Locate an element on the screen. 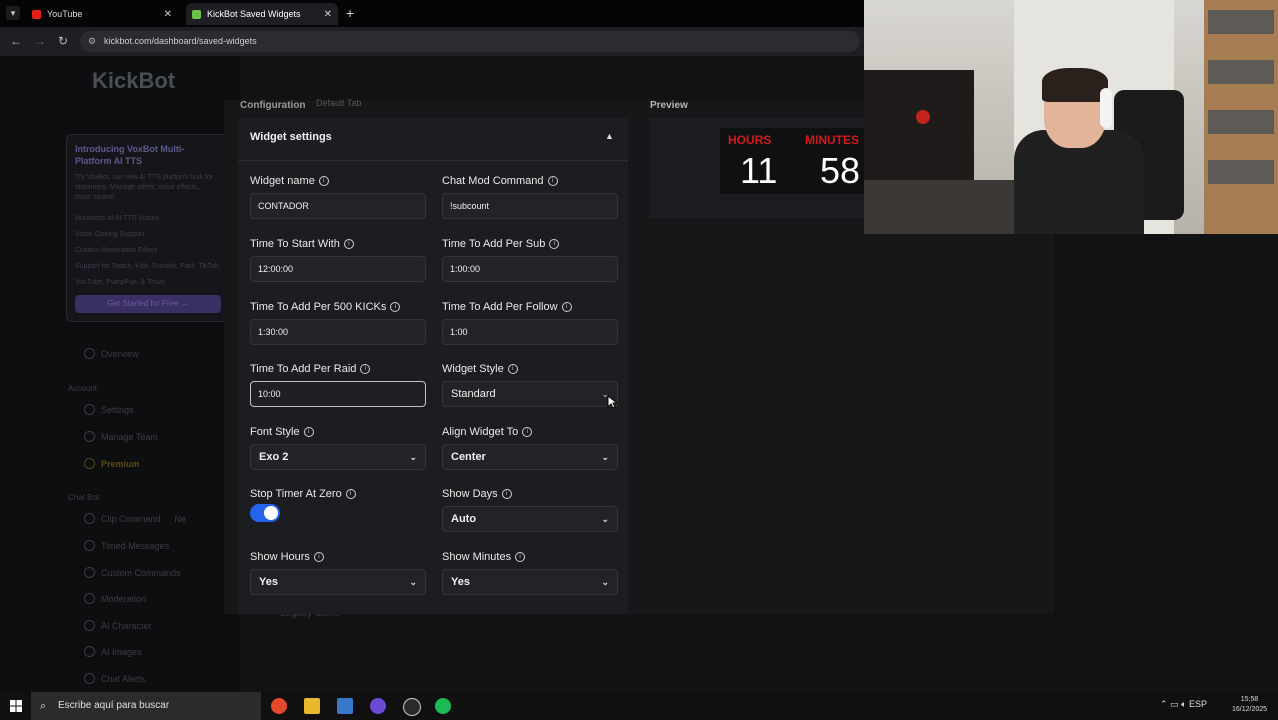  show-minutes-select: Yes ⌄ is located at coordinates (530, 582).